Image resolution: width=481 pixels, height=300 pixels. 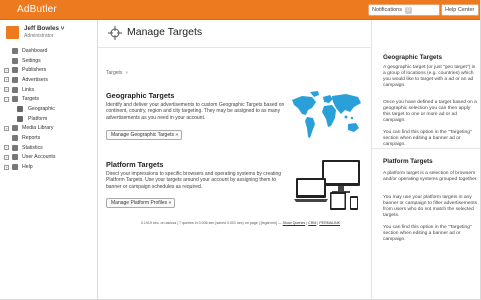 I want to click on sidebar-item-label: Platform, so click(x=38, y=118).